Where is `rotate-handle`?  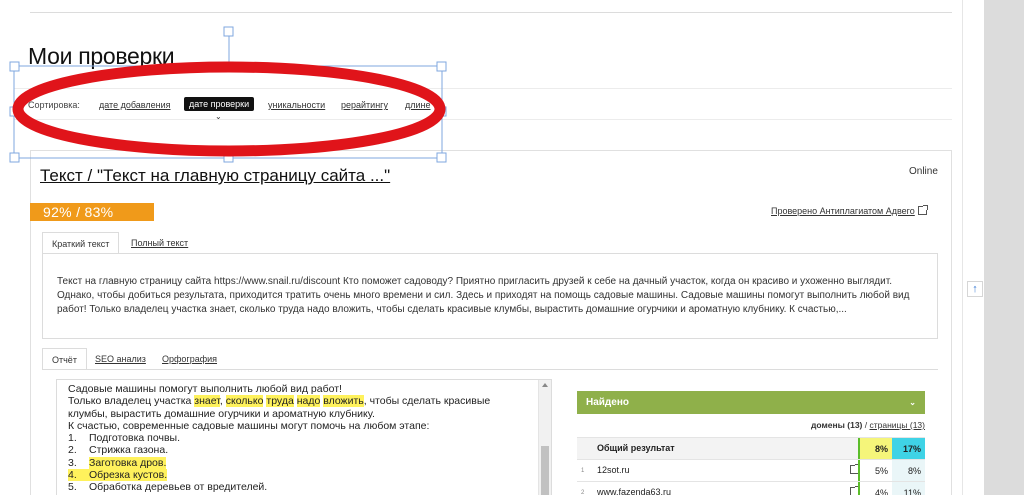 rotate-handle is located at coordinates (228, 31).